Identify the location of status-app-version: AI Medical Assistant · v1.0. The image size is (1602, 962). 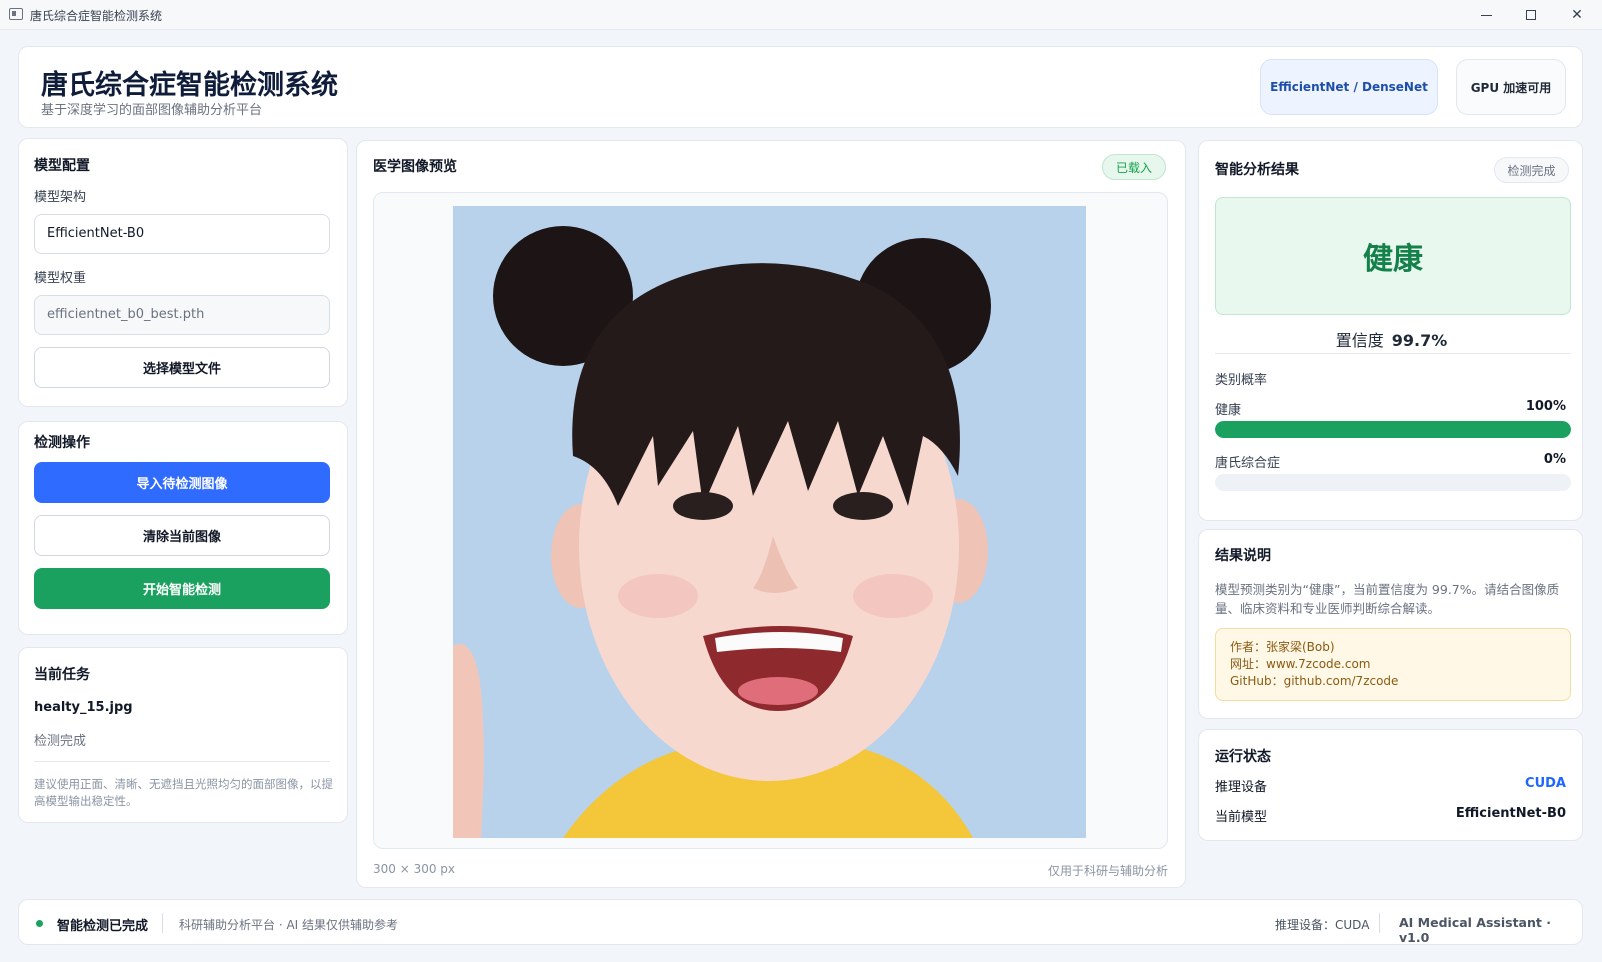
(1475, 930).